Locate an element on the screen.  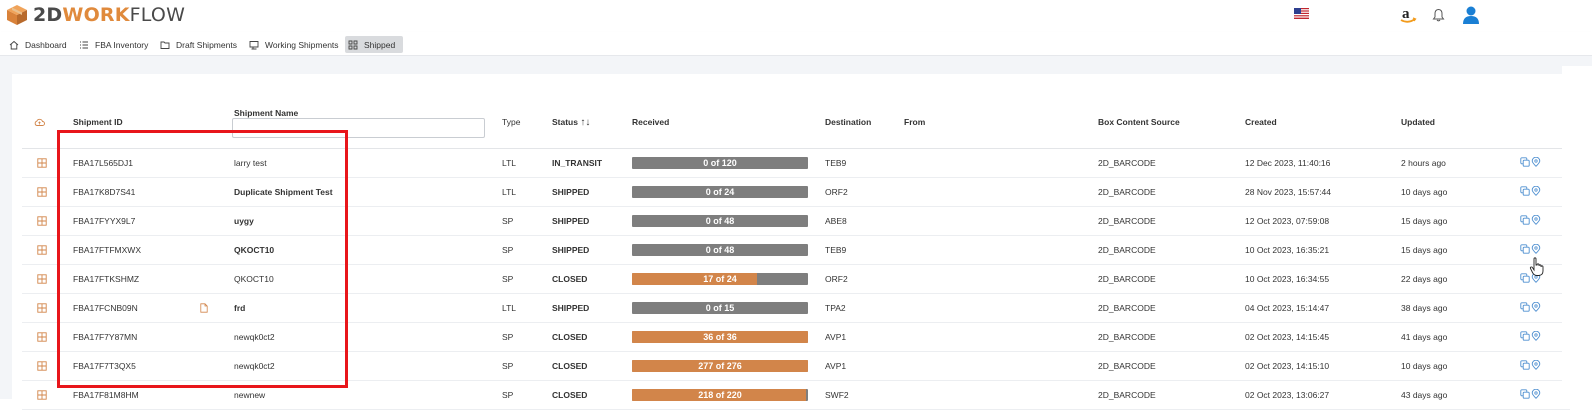
created-date: 28 Nov 2023, 15:57:44 is located at coordinates (1288, 192).